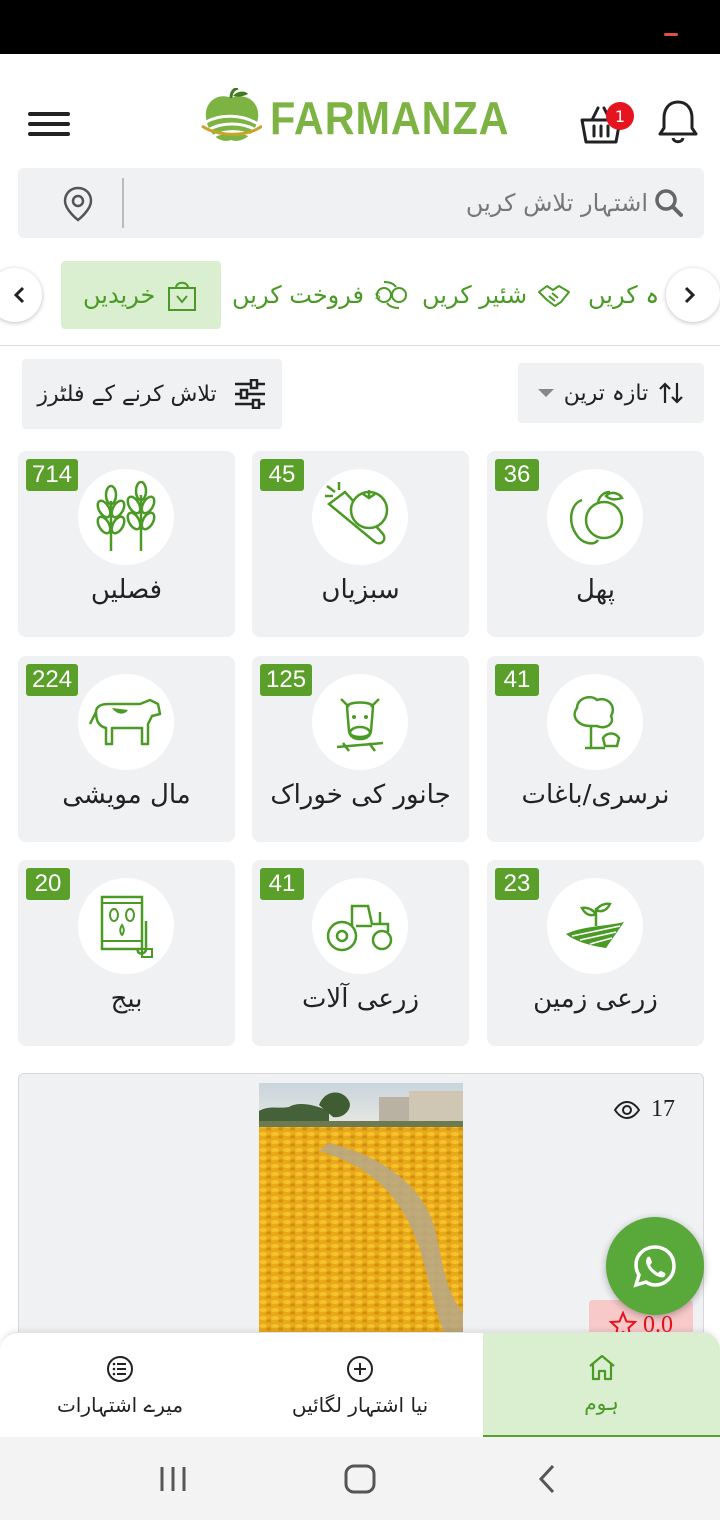  I want to click on chevron-down-icon, so click(545, 393).